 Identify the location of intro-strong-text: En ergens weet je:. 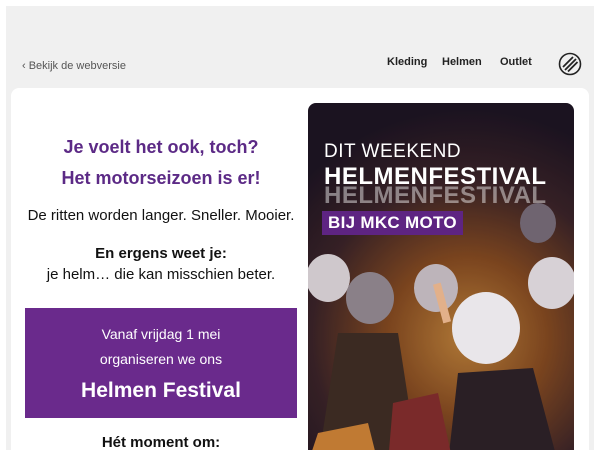
(161, 253).